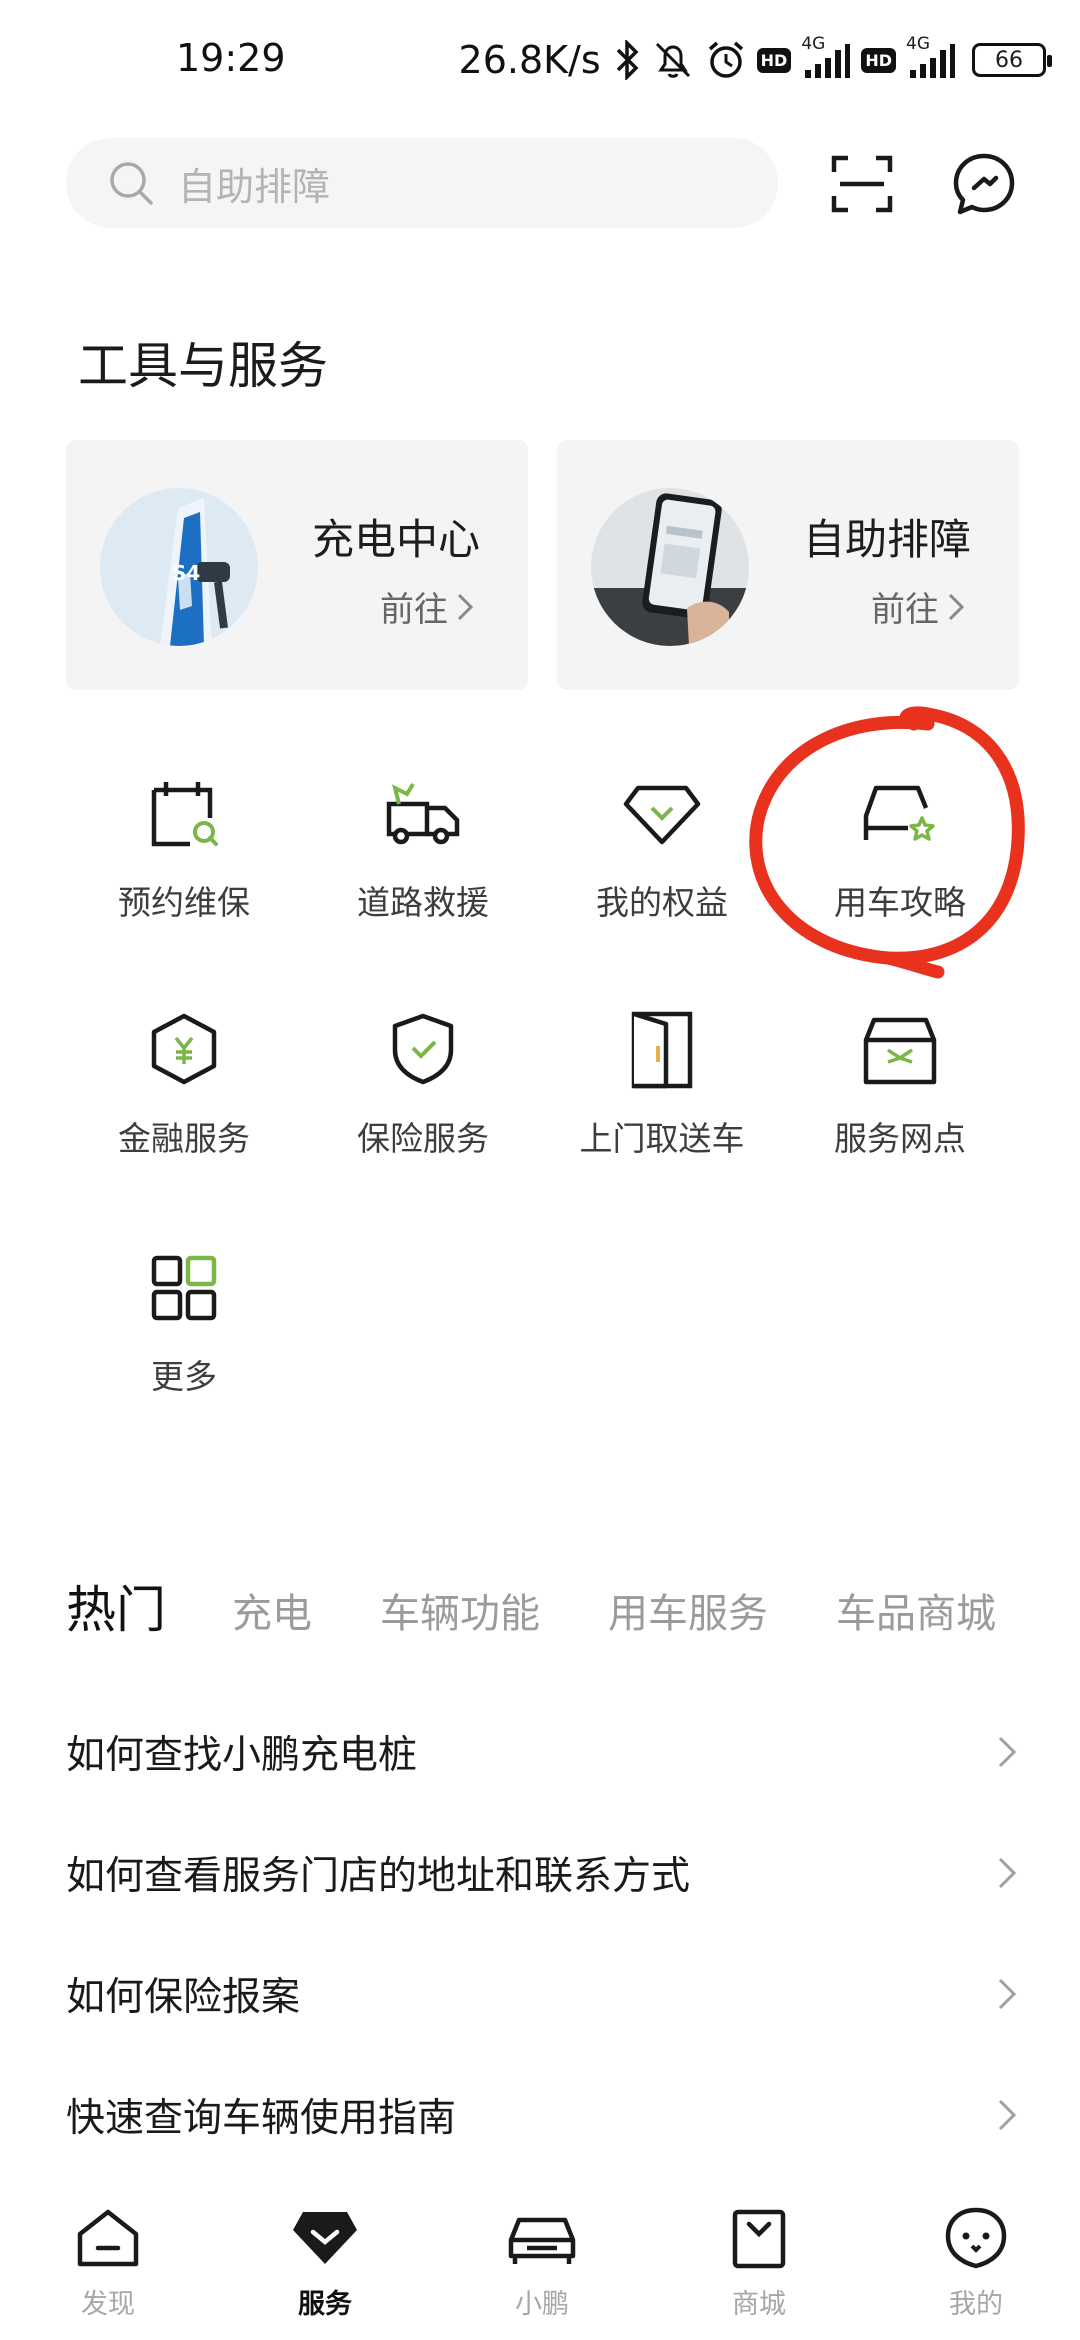  I want to click on faq-text: 如何保险报案, so click(183, 1997).